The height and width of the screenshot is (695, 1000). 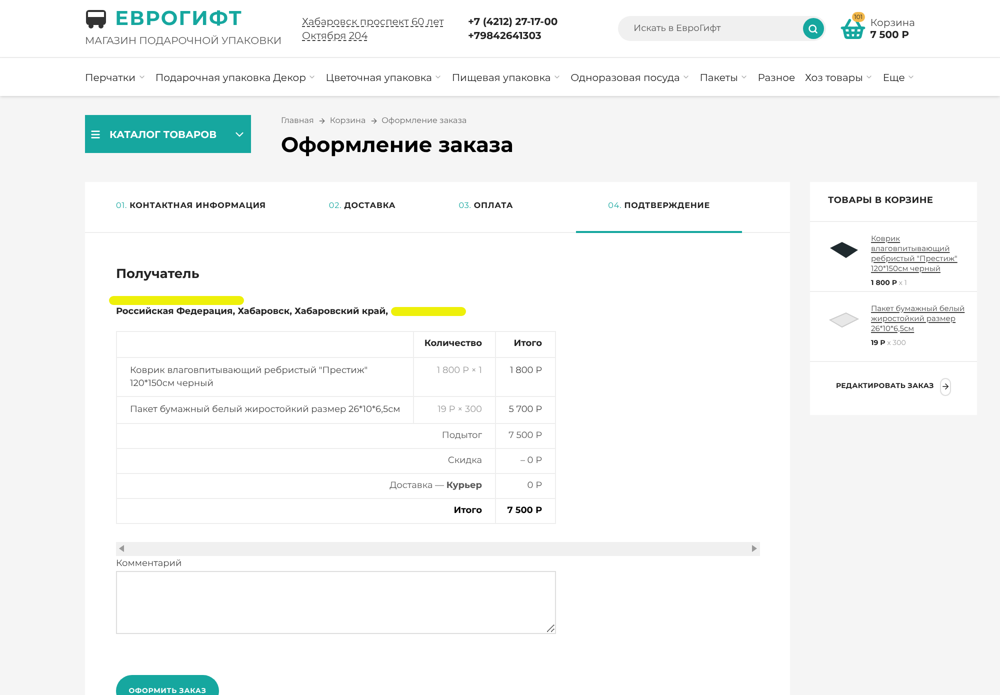 What do you see at coordinates (382, 28) in the screenshot?
I see `address-link: Хабаровск проспект 60 лет Октября 204` at bounding box center [382, 28].